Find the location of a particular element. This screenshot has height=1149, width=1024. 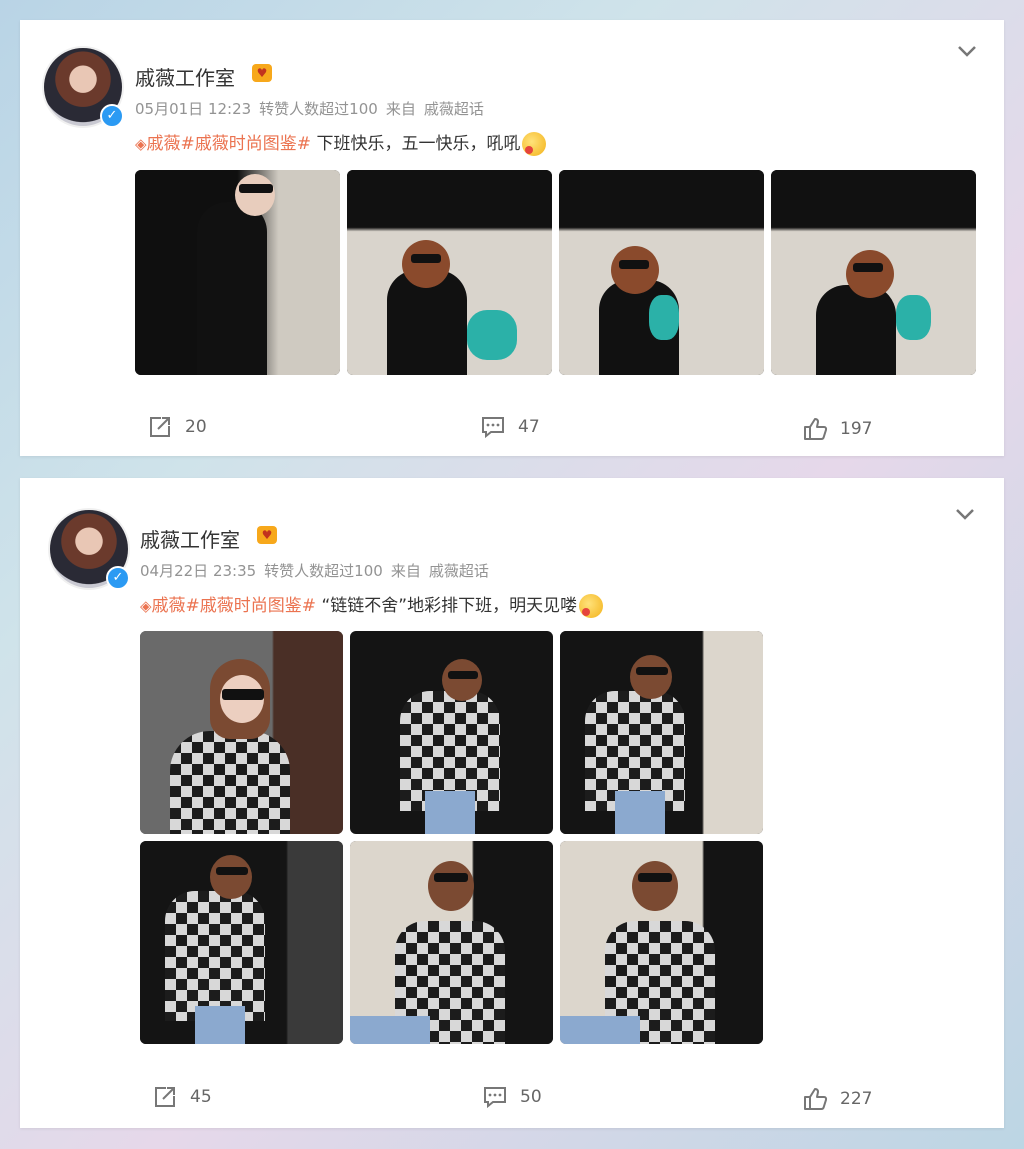

post-content: ◈戚薇#戚薇时尚图鉴# 下班快乐，五一快乐，吼吼 is located at coordinates (341, 142).